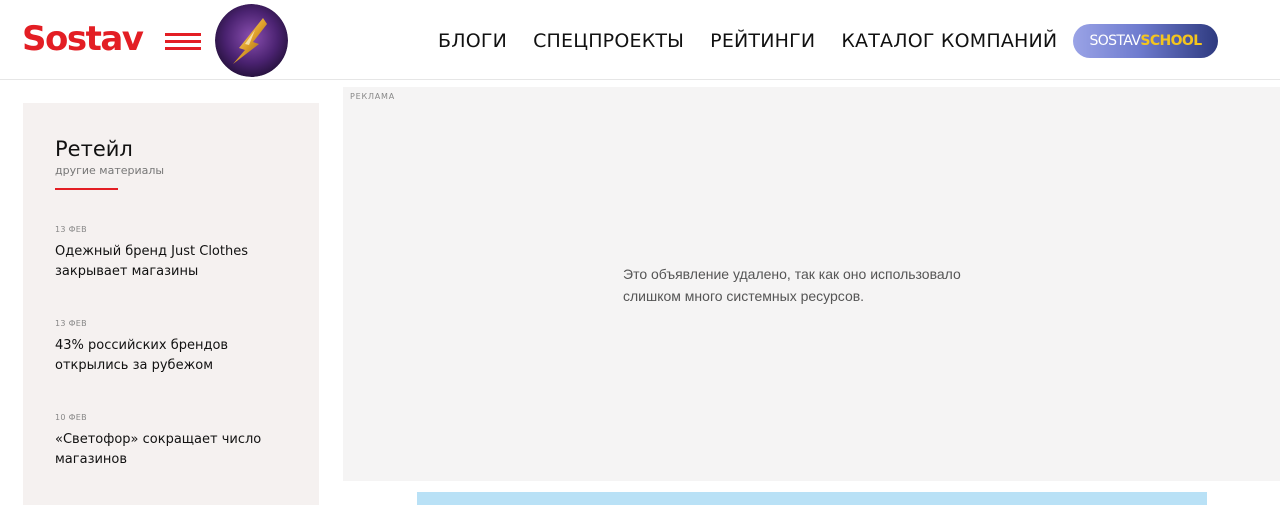 This screenshot has height=505, width=1280. I want to click on school-label-part2: SCHOOL, so click(1171, 41).